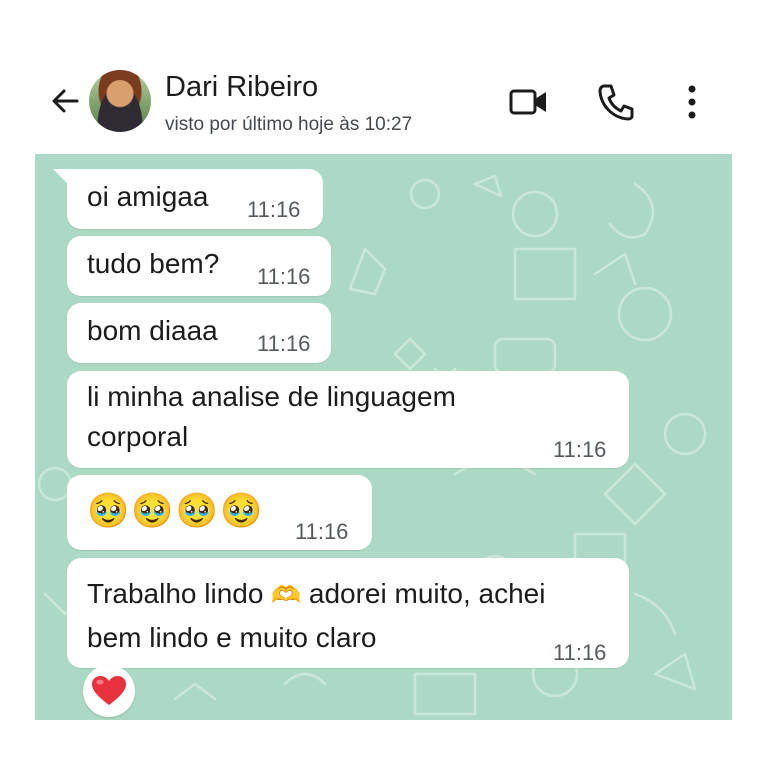 The height and width of the screenshot is (768, 768). Describe the element at coordinates (529, 102) in the screenshot. I see `video-call-icon` at that location.